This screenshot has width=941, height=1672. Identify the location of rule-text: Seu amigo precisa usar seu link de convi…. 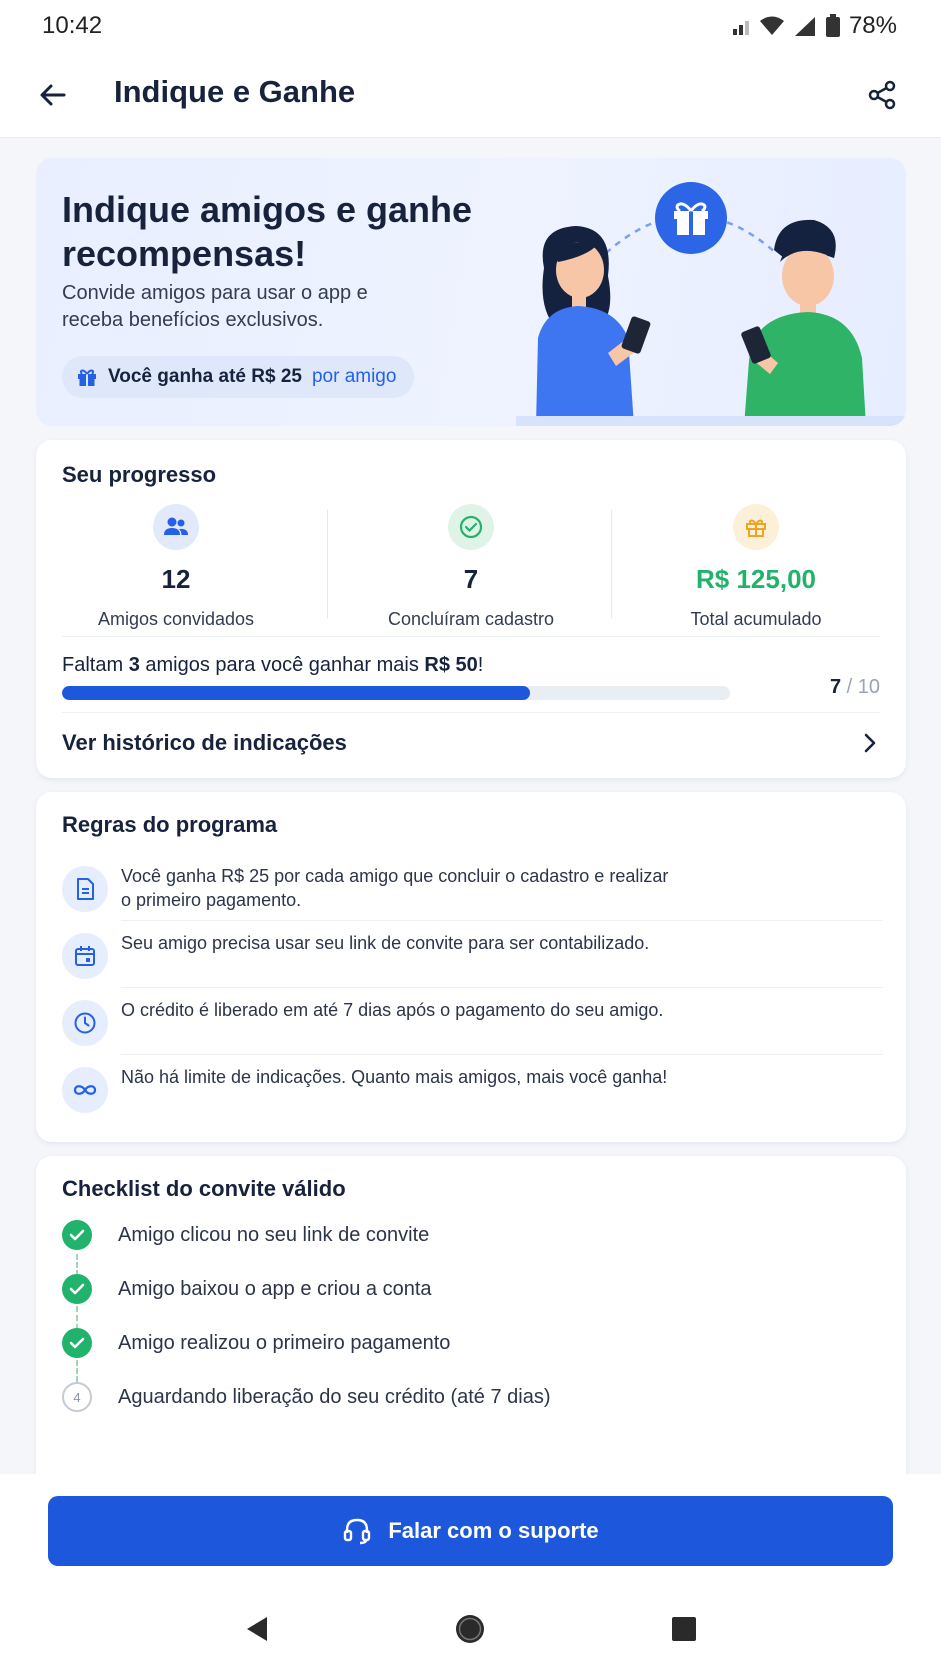
(385, 943).